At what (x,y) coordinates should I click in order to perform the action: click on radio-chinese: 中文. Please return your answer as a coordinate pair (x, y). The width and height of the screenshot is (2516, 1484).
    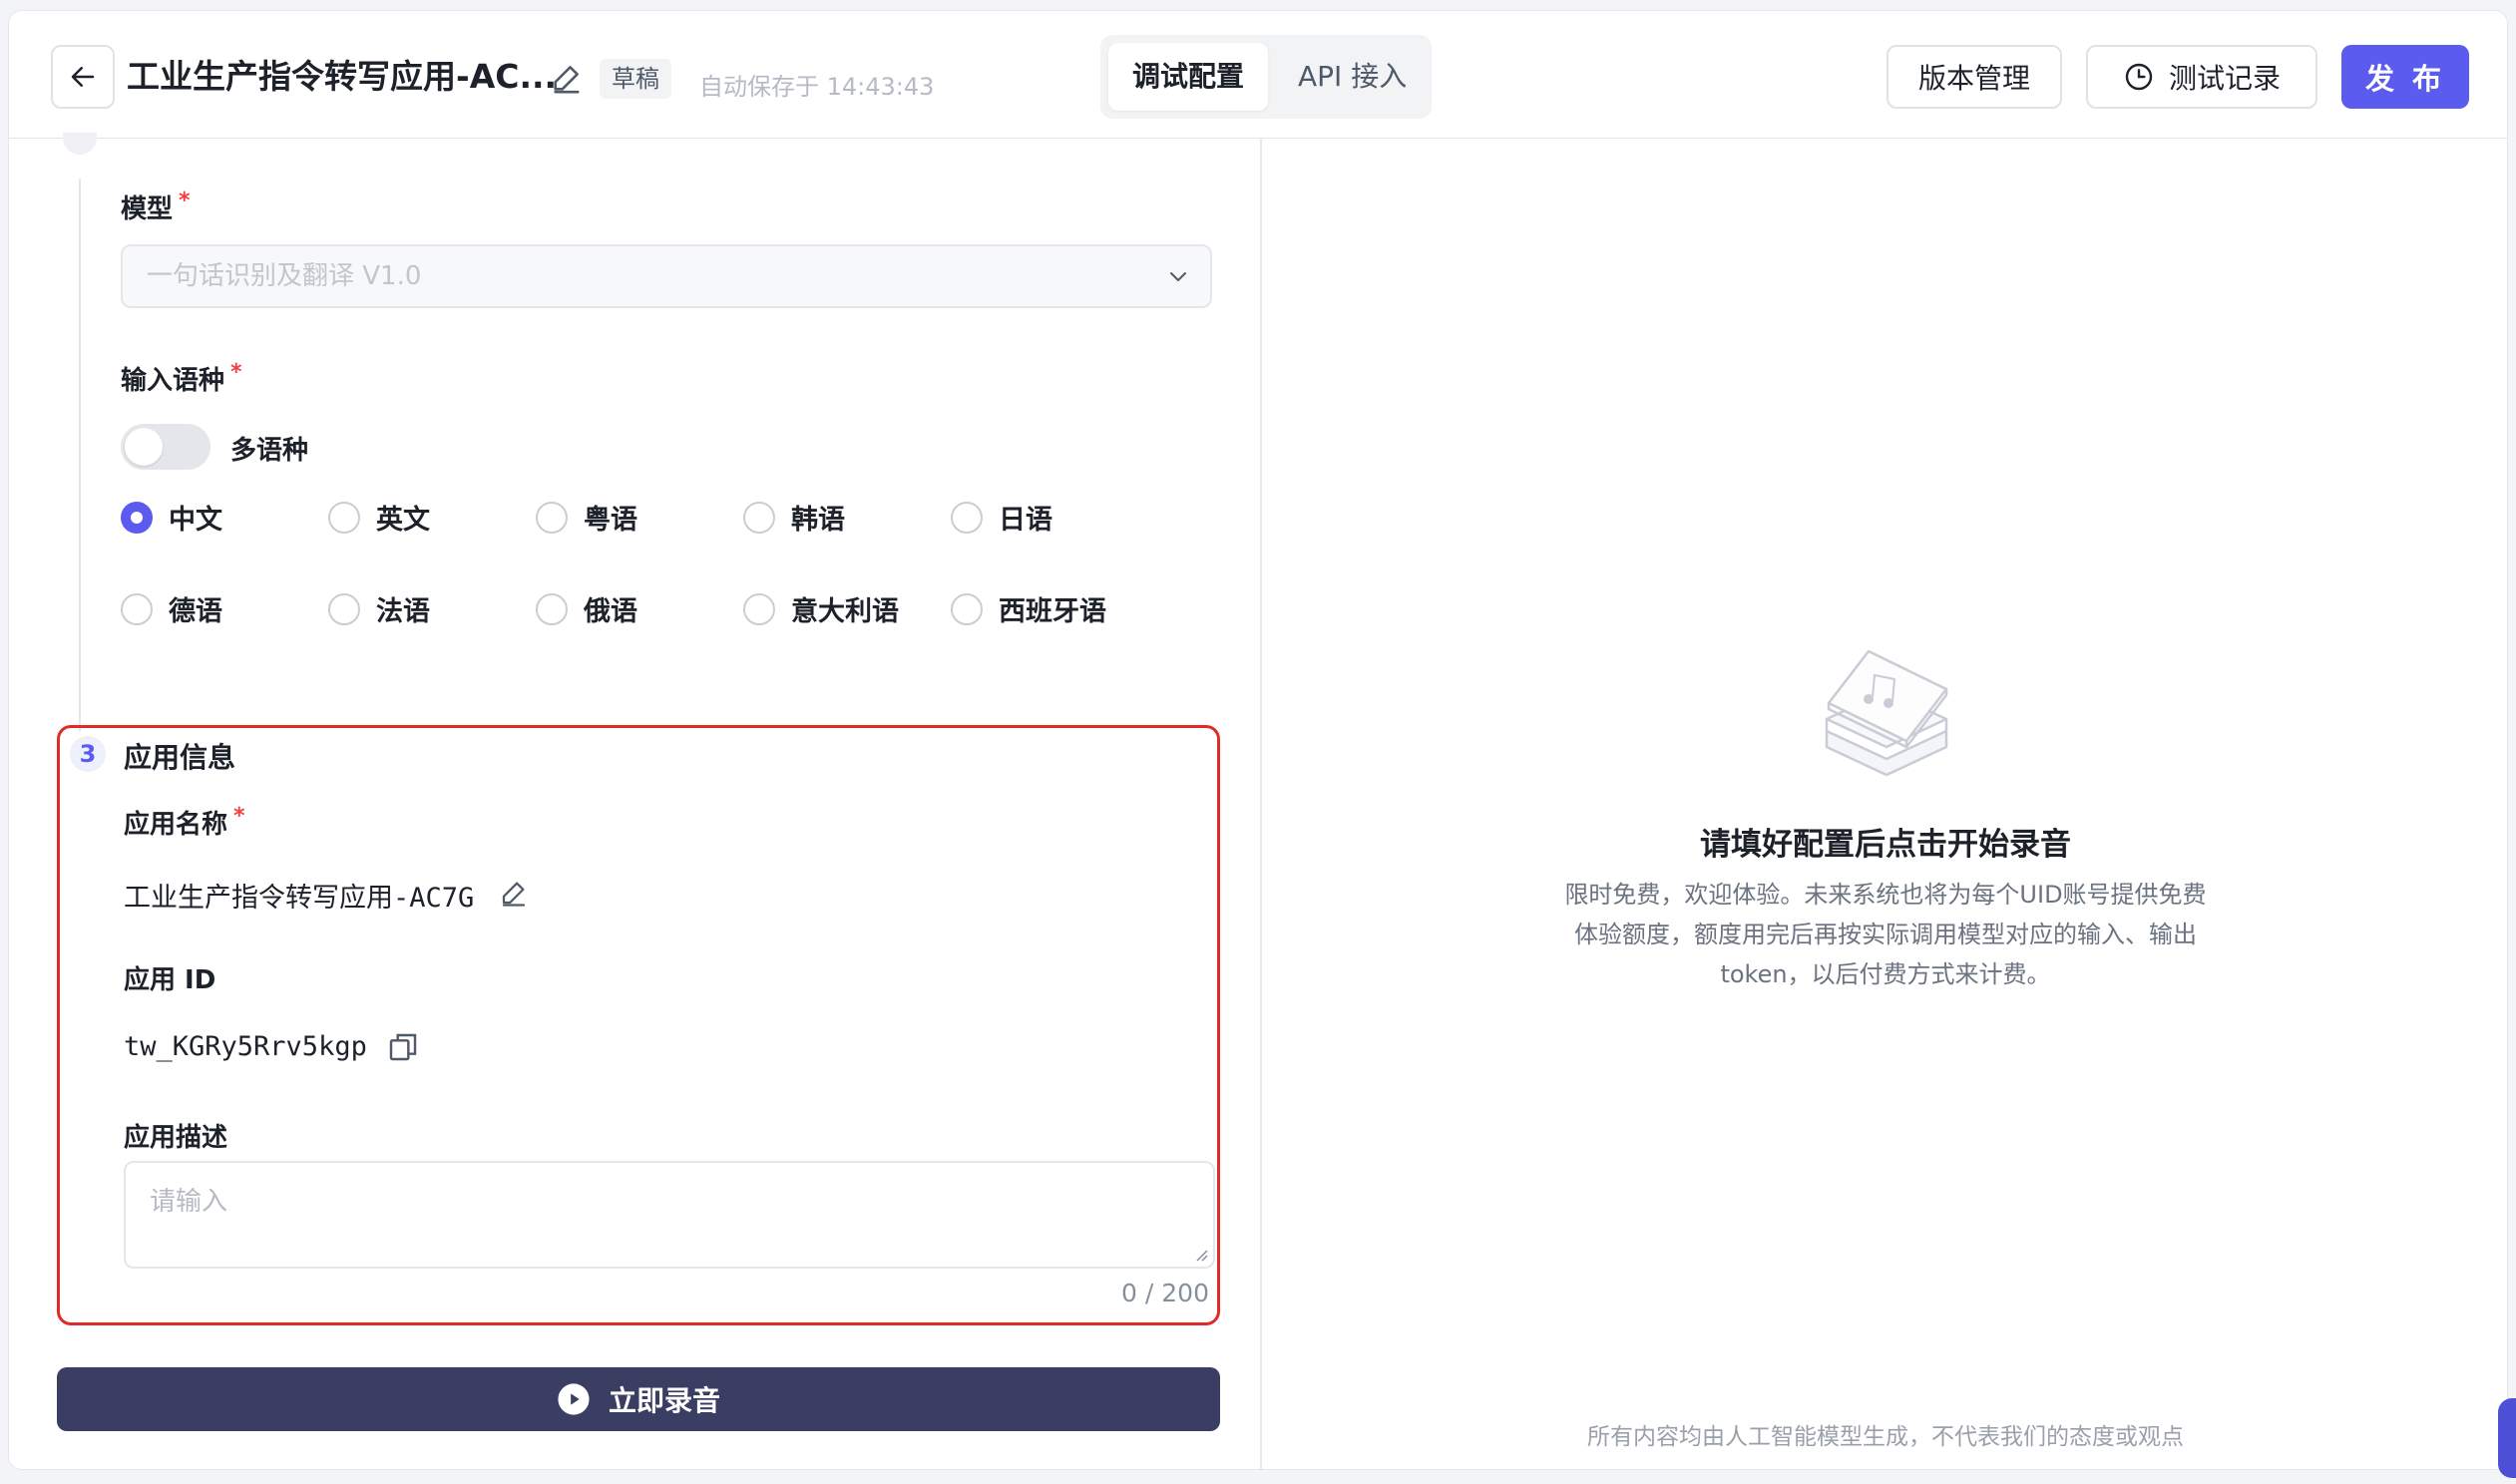
    Looking at the image, I should click on (171, 517).